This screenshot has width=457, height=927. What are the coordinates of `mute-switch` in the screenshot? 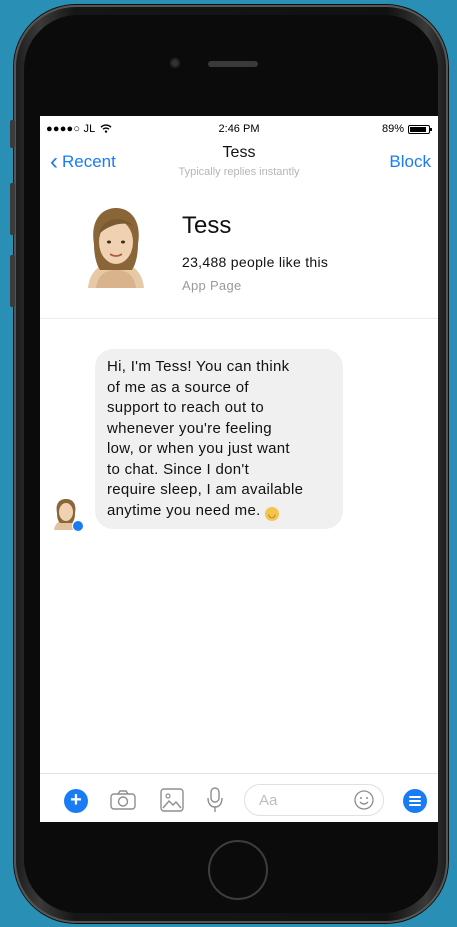 It's located at (12, 134).